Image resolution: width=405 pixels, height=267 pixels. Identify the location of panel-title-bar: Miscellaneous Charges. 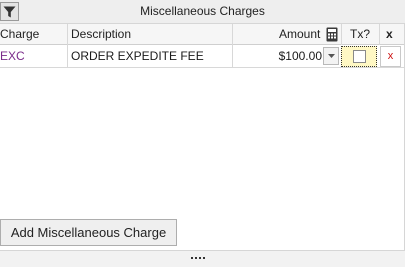
(202, 12).